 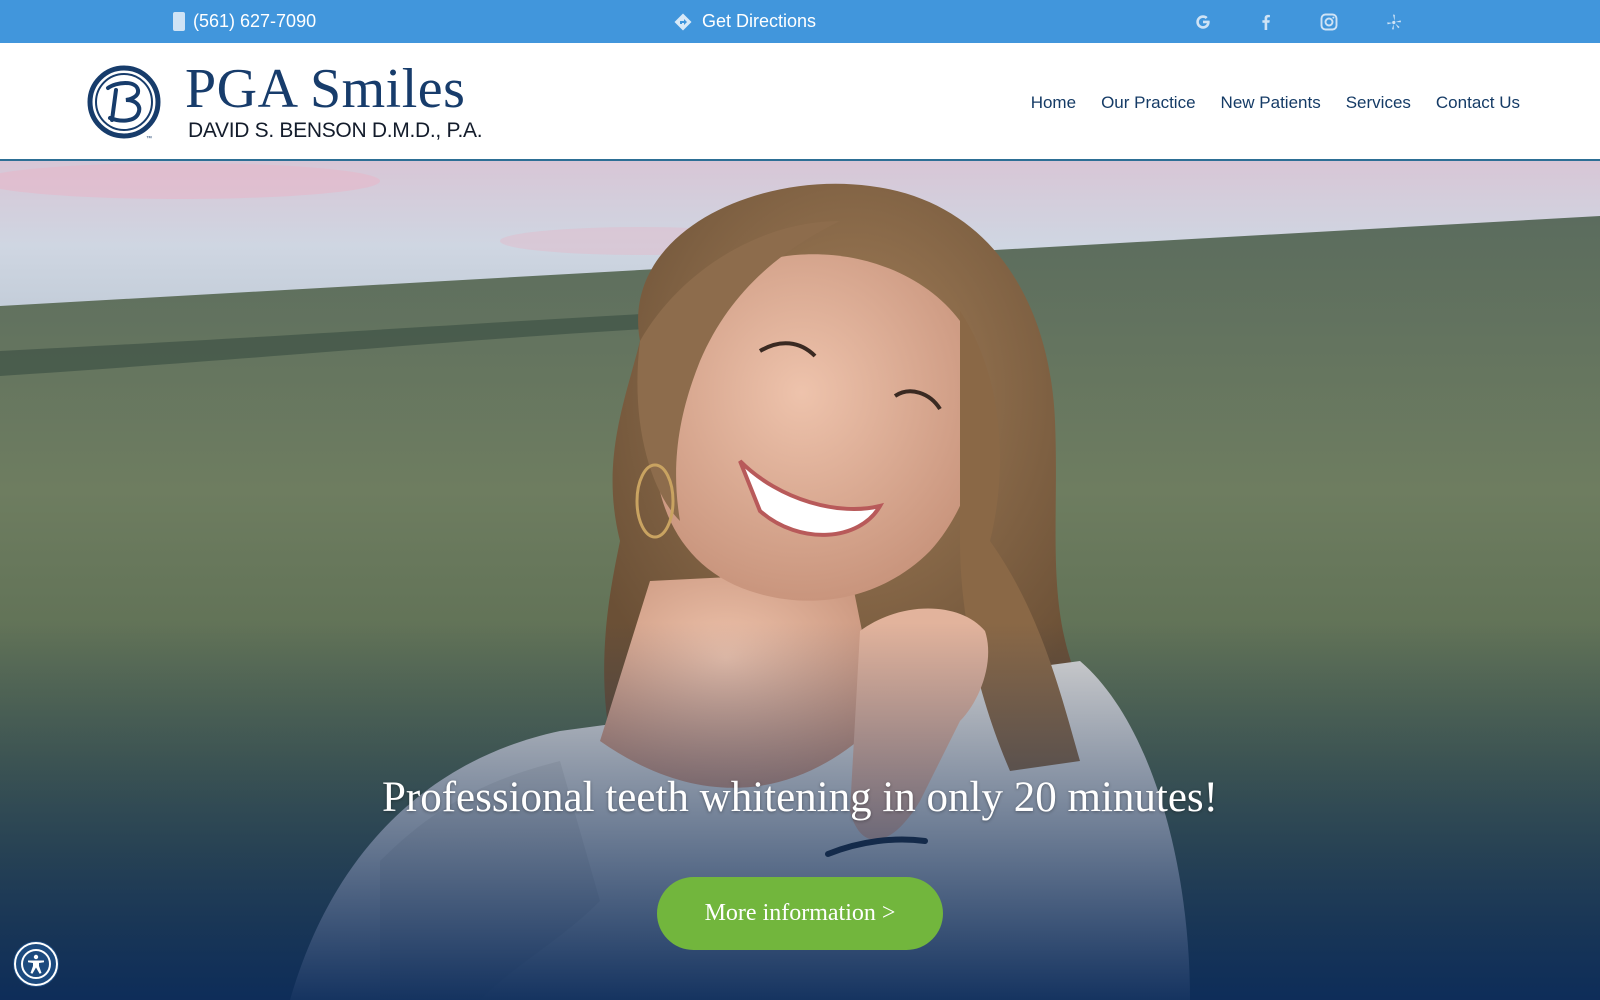 I want to click on accessibility-icon, so click(x=36, y=964).